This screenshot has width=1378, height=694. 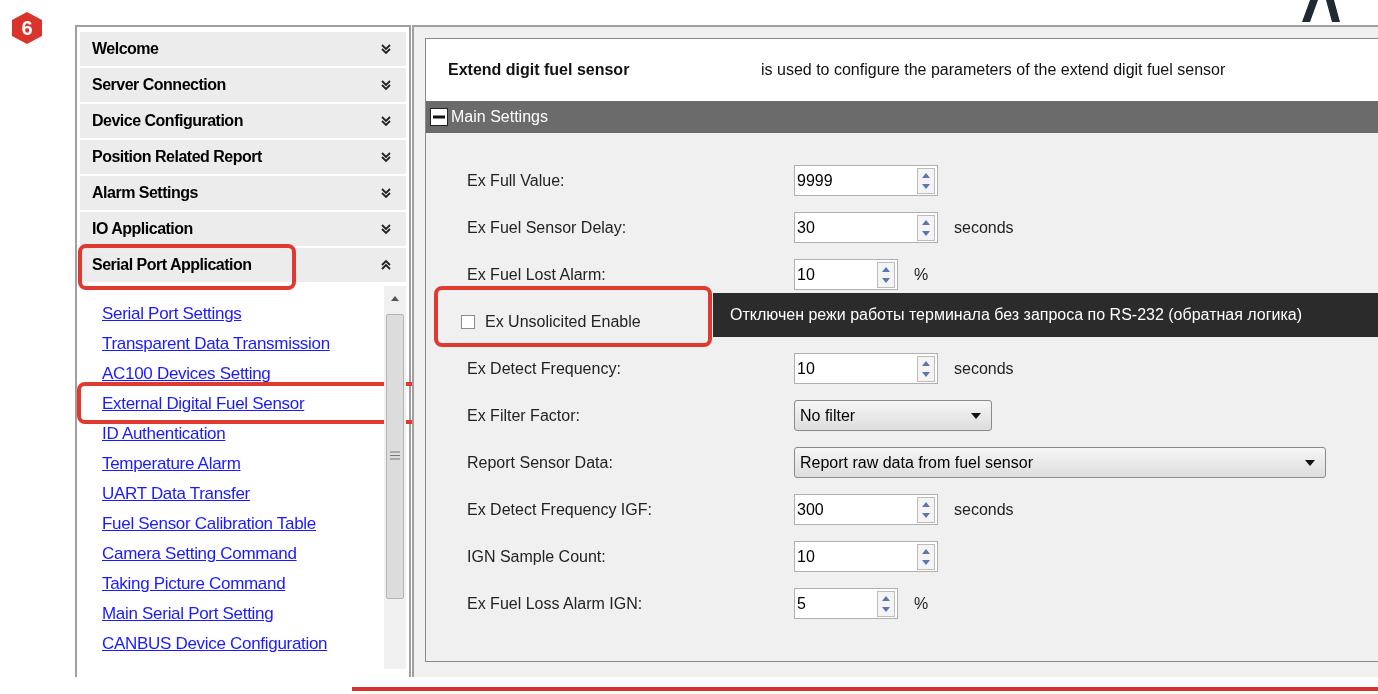 I want to click on accordion-header: Alarm Settings, so click(x=243, y=193).